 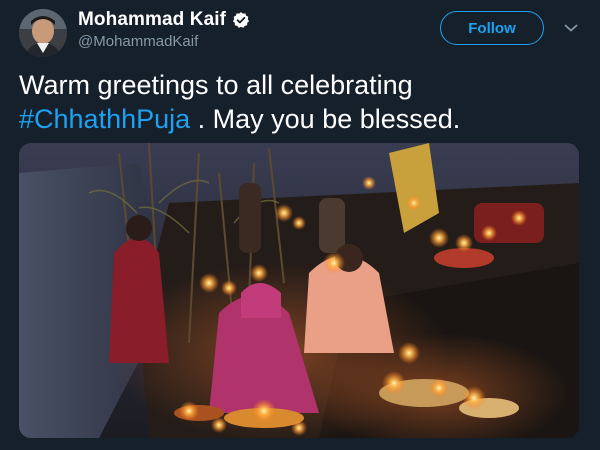 I want to click on tweet-text-part: . May you be blessed., so click(x=325, y=119).